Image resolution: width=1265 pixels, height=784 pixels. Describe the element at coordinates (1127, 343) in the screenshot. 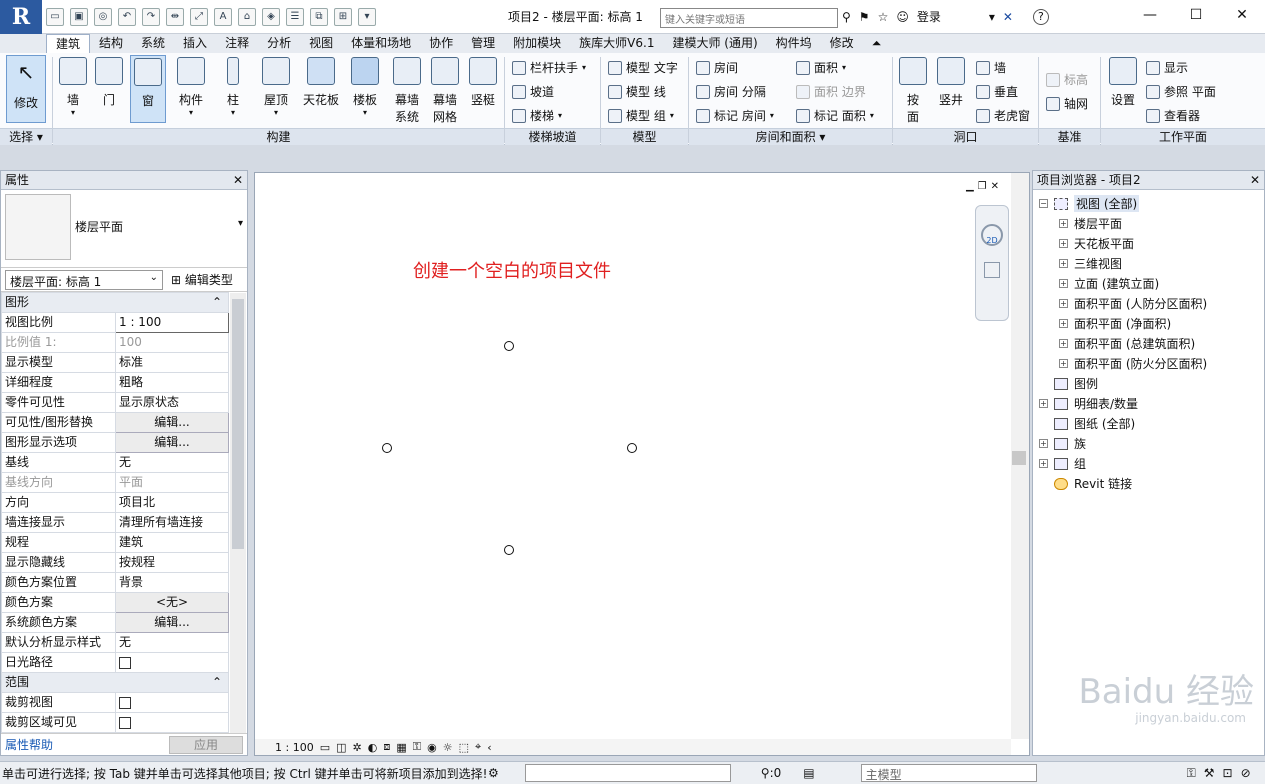

I see `tree-item: + 面积平面 (总建筑面积)` at that location.